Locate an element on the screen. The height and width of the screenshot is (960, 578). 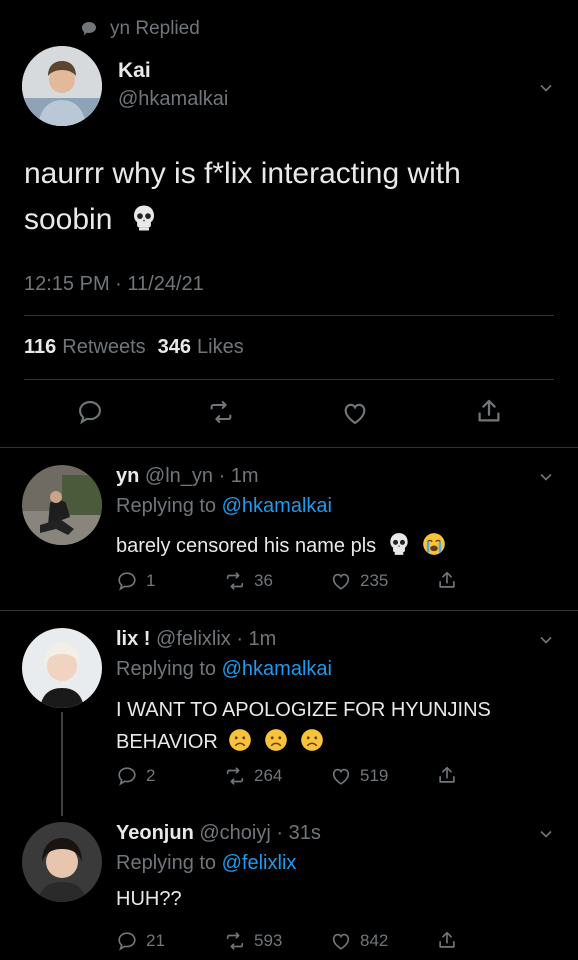
retweet-action: 593 is located at coordinates (253, 941).